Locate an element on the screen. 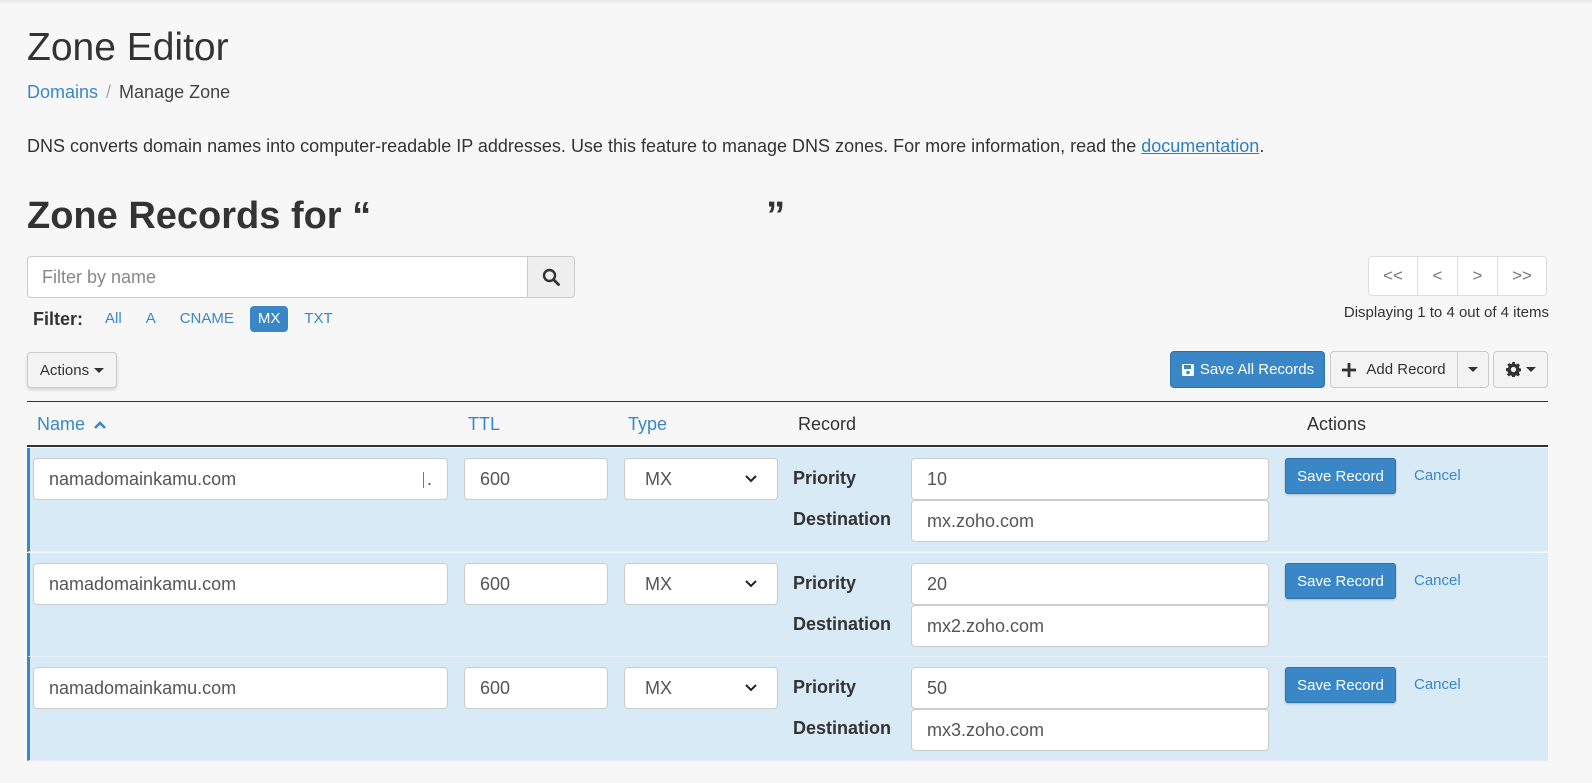  destination-input: mx.zoho.com is located at coordinates (1090, 521).